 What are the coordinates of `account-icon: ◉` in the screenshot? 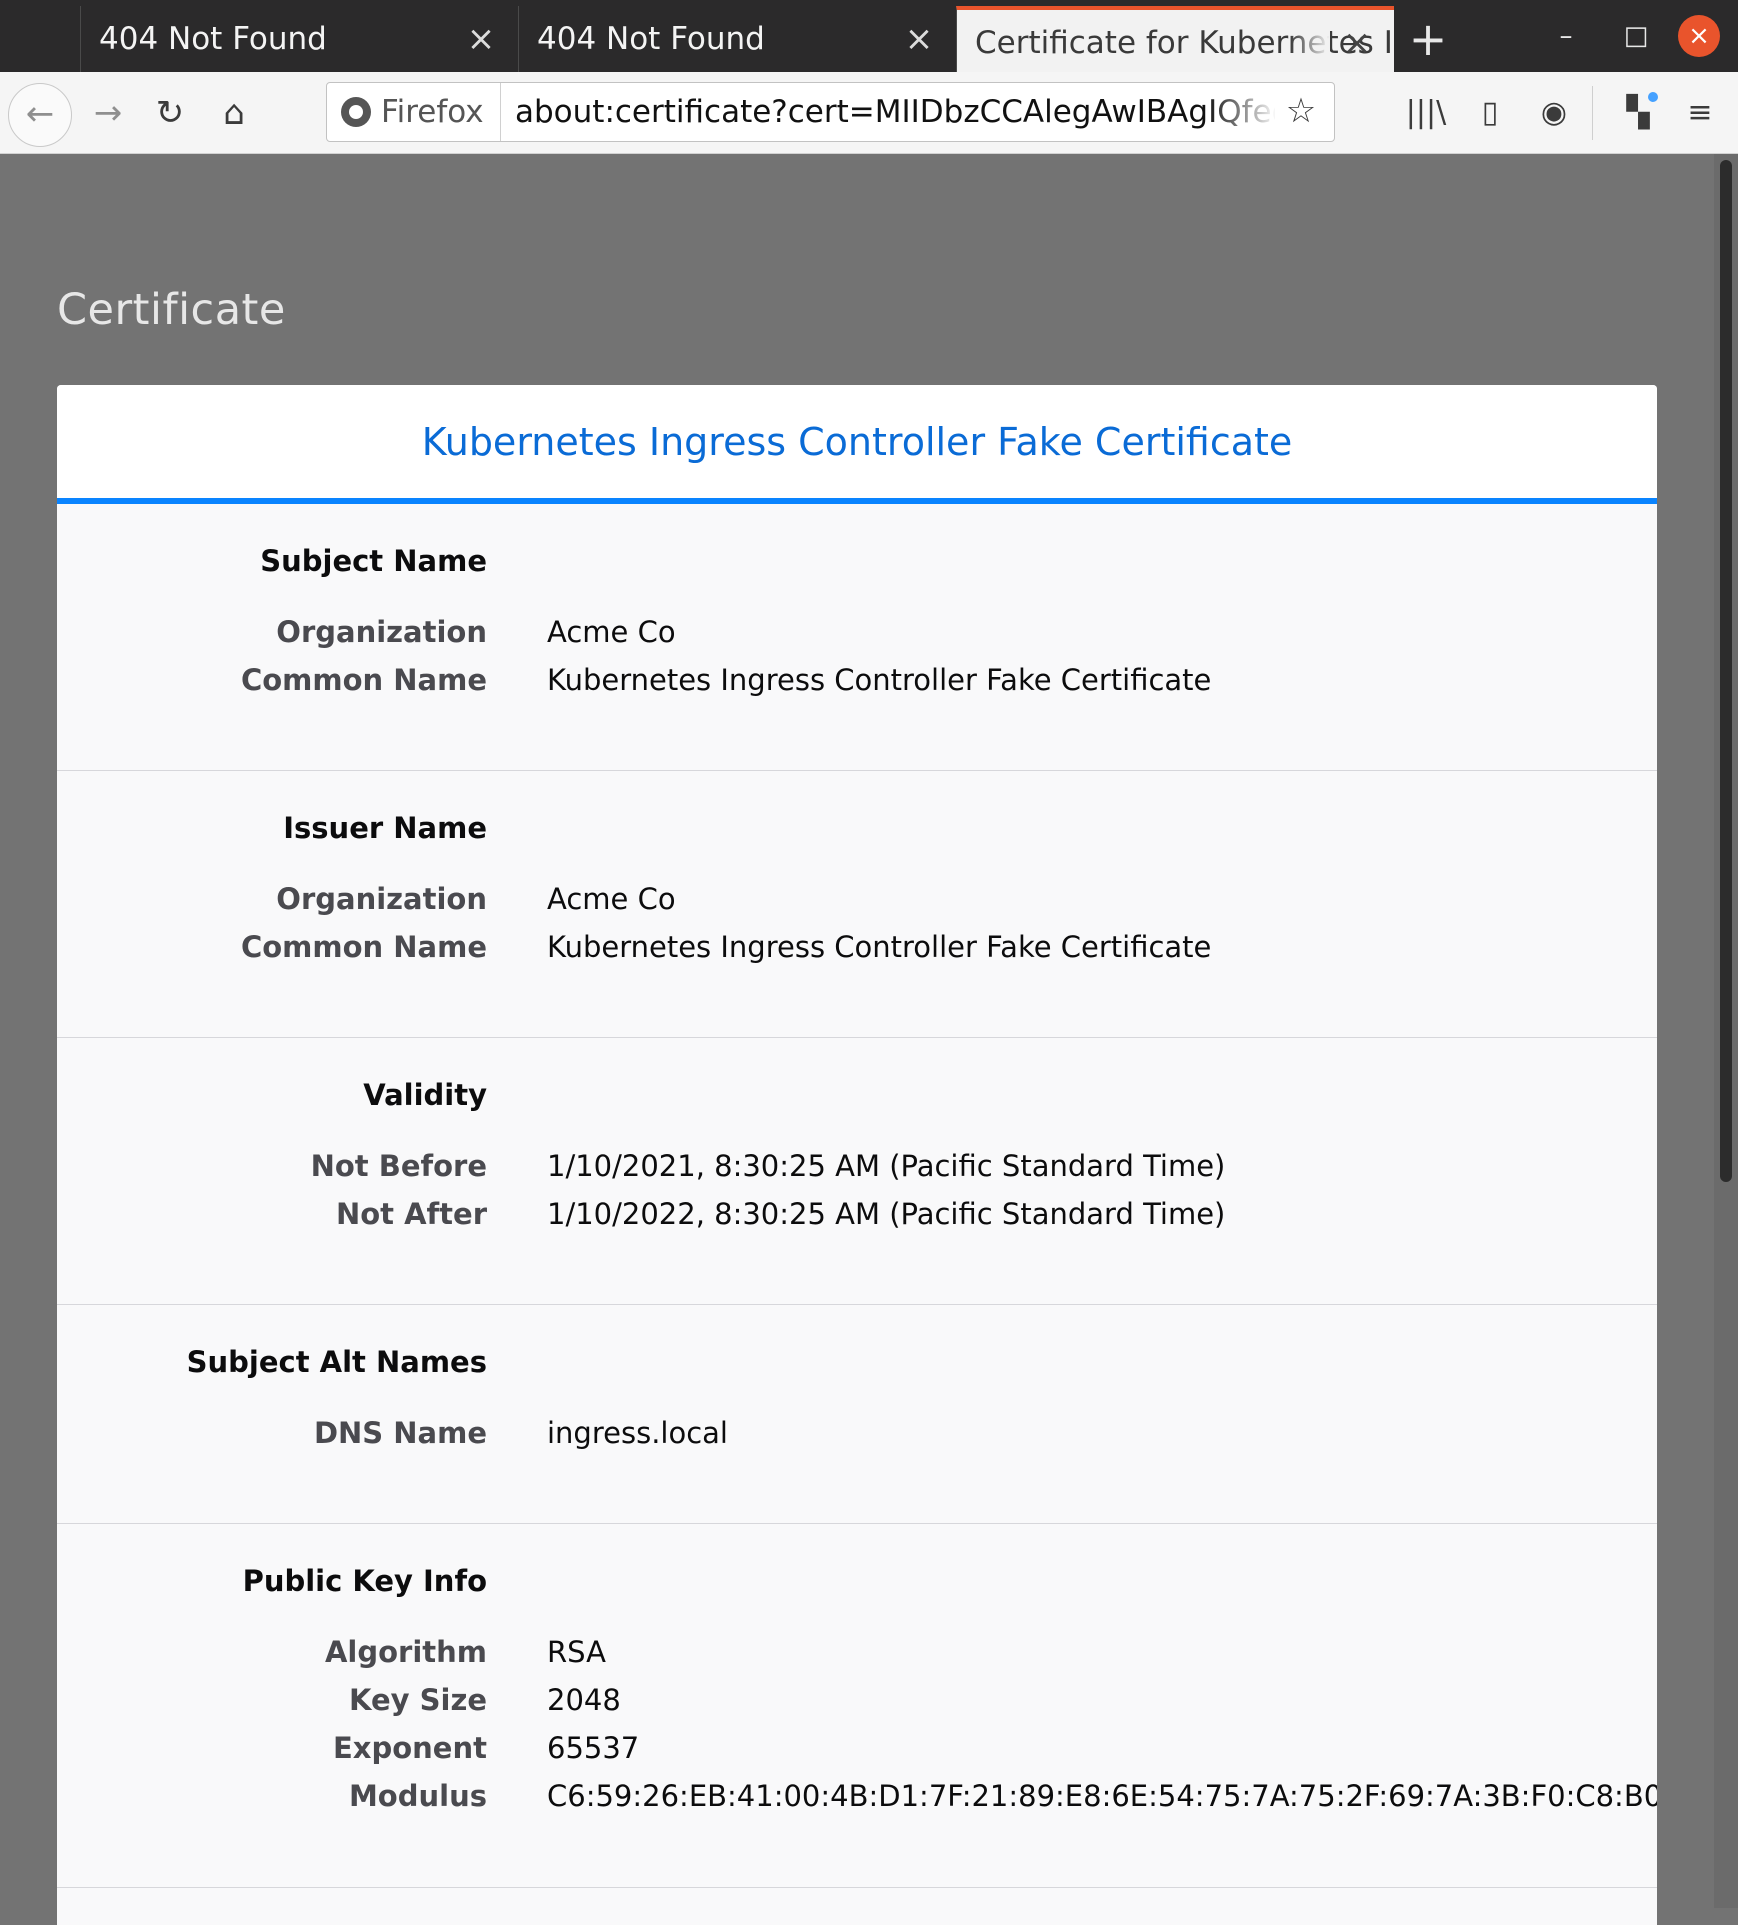 It's located at (1554, 113).